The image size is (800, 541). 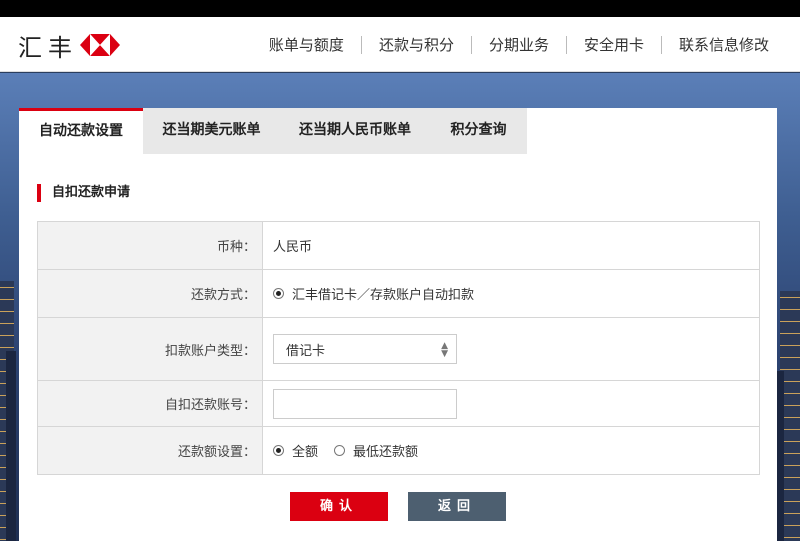 What do you see at coordinates (150, 403) in the screenshot?
I see `account-number-label: 自扣还款账号：` at bounding box center [150, 403].